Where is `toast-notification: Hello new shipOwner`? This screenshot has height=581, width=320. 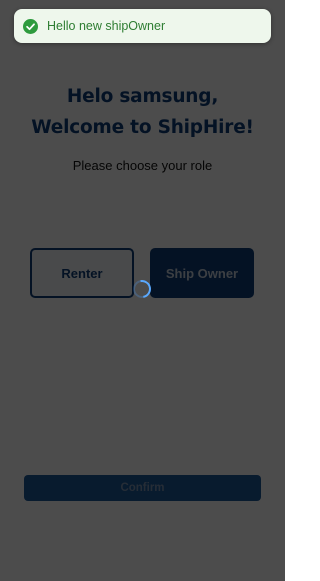 toast-notification: Hello new shipOwner is located at coordinates (142, 26).